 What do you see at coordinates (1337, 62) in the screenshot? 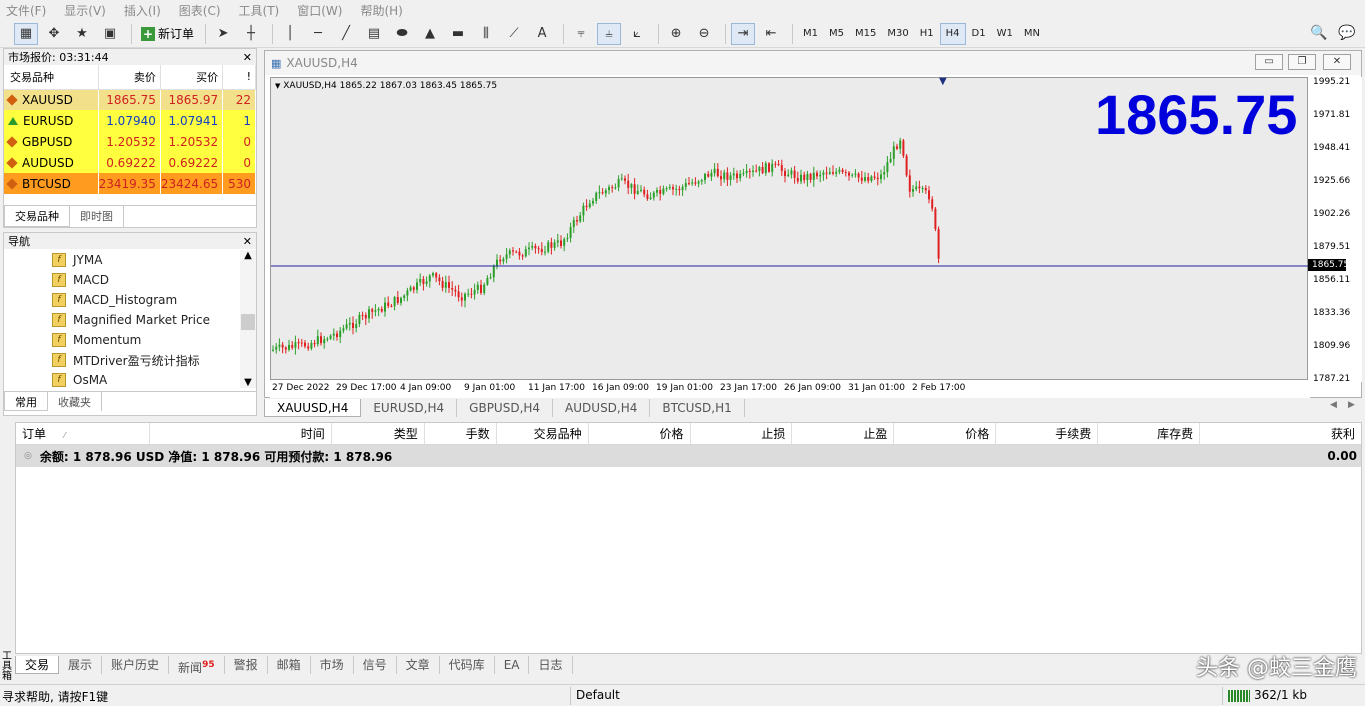
I see `close-button: ✕` at bounding box center [1337, 62].